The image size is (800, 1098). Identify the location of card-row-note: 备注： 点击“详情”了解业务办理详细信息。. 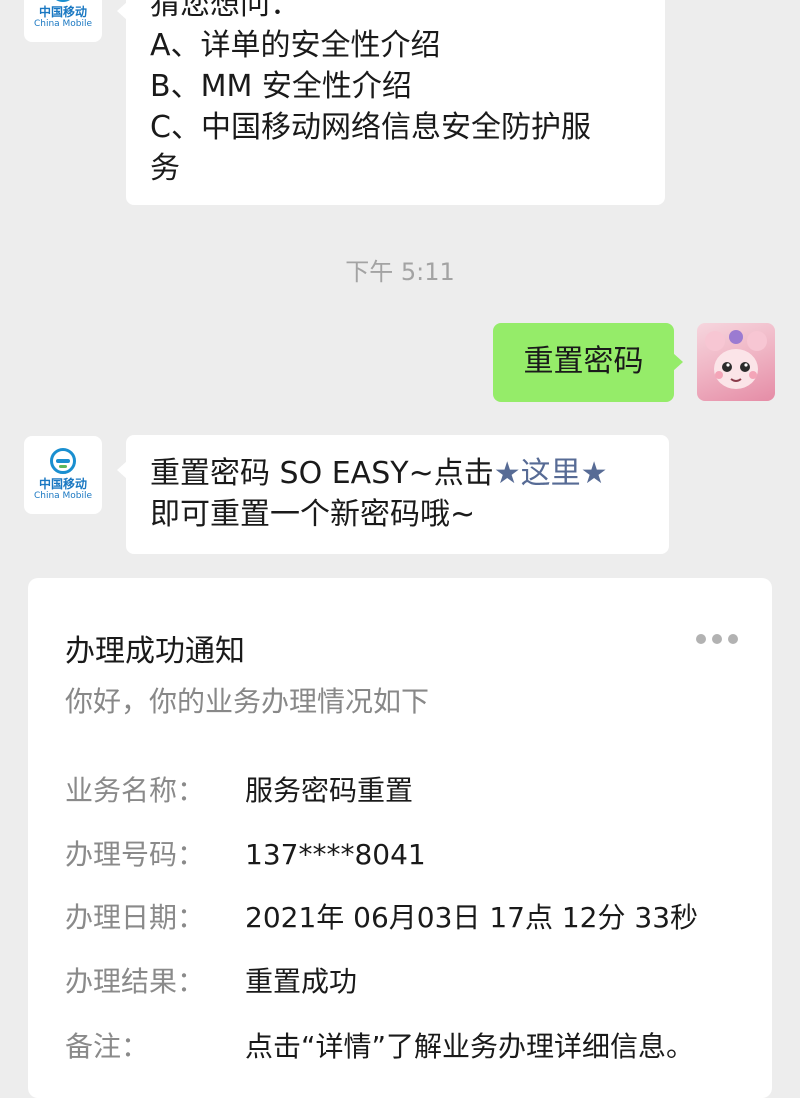
(415, 1047).